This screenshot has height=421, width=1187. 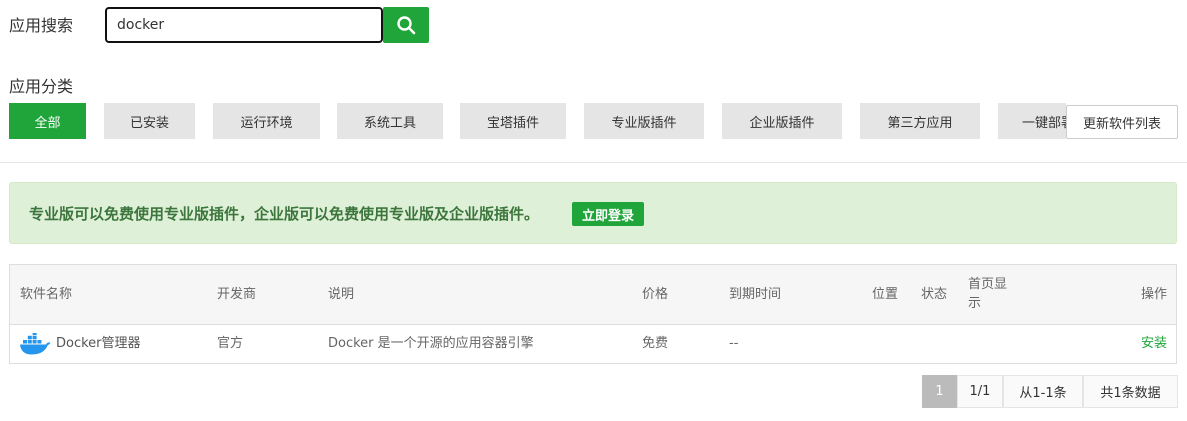 What do you see at coordinates (734, 343) in the screenshot?
I see `expiry: --` at bounding box center [734, 343].